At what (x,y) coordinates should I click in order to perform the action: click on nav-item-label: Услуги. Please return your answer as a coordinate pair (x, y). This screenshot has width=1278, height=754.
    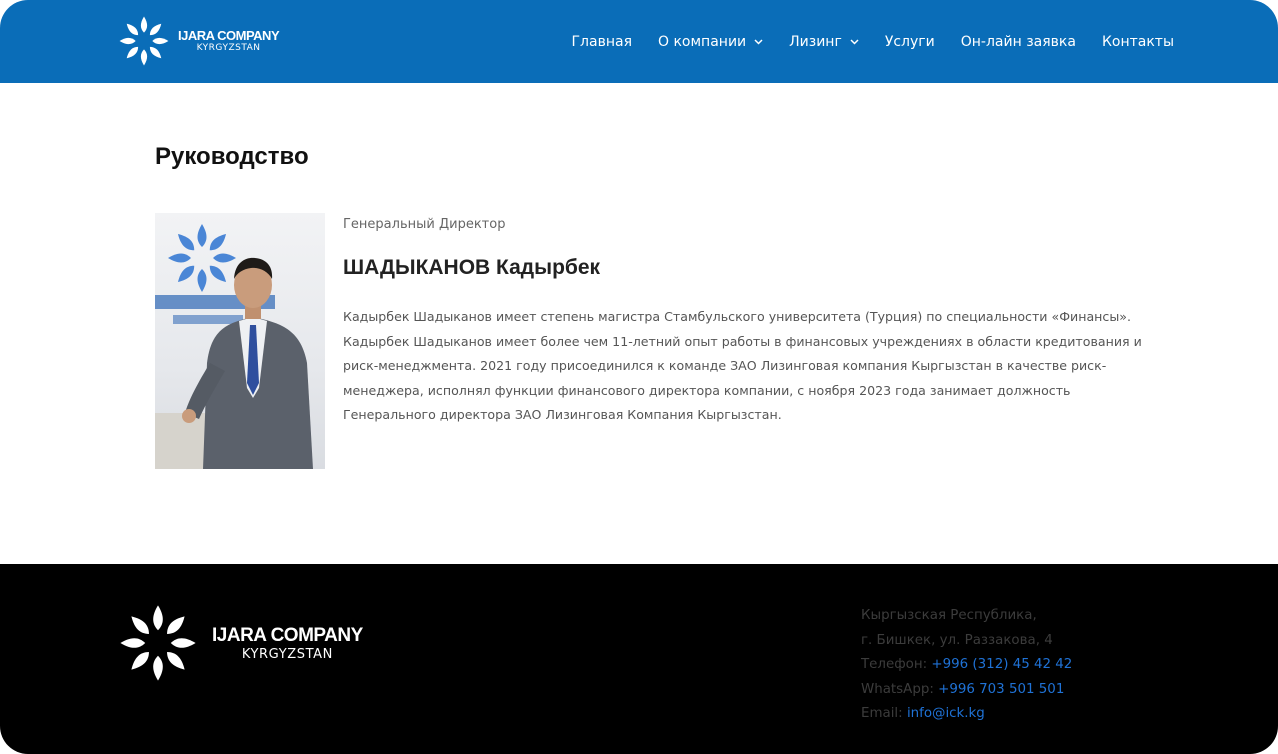
    Looking at the image, I should click on (909, 41).